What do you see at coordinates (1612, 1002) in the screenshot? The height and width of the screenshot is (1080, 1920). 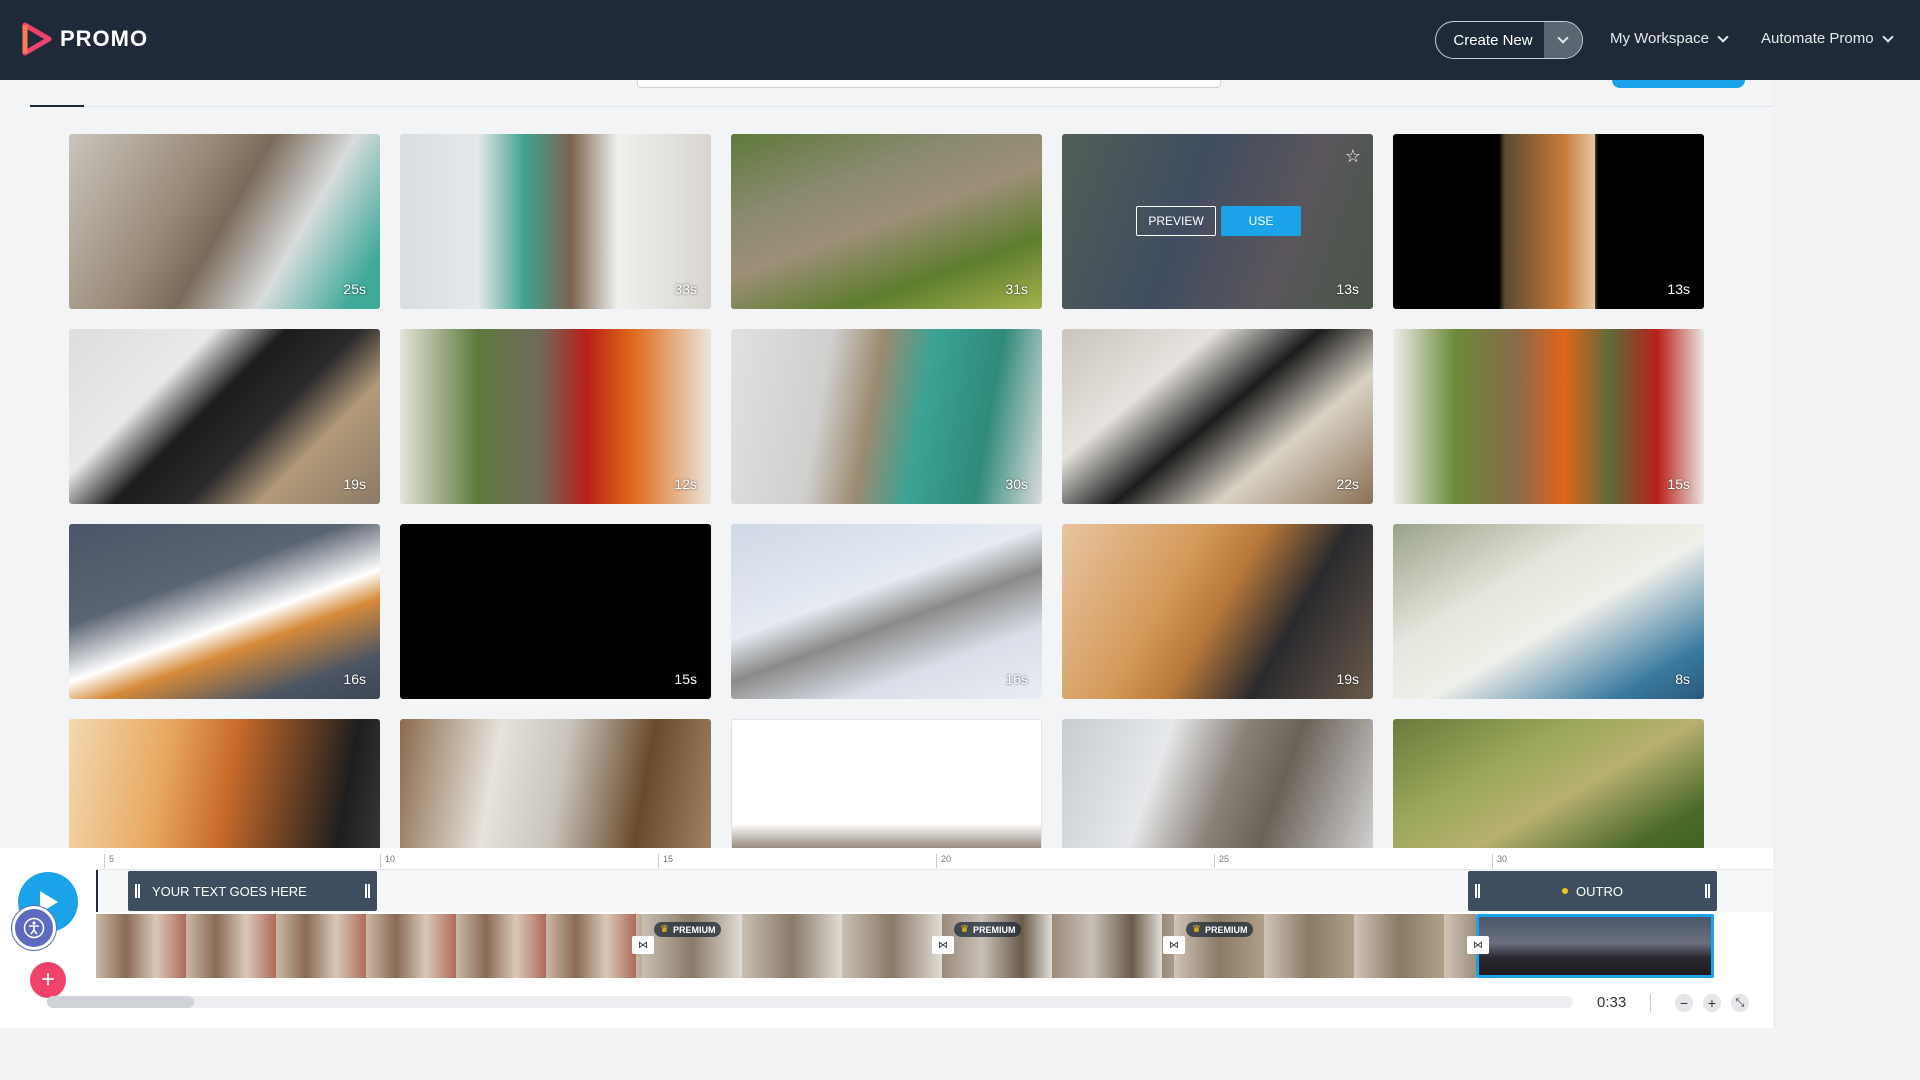 I see `total-duration: 0:33` at bounding box center [1612, 1002].